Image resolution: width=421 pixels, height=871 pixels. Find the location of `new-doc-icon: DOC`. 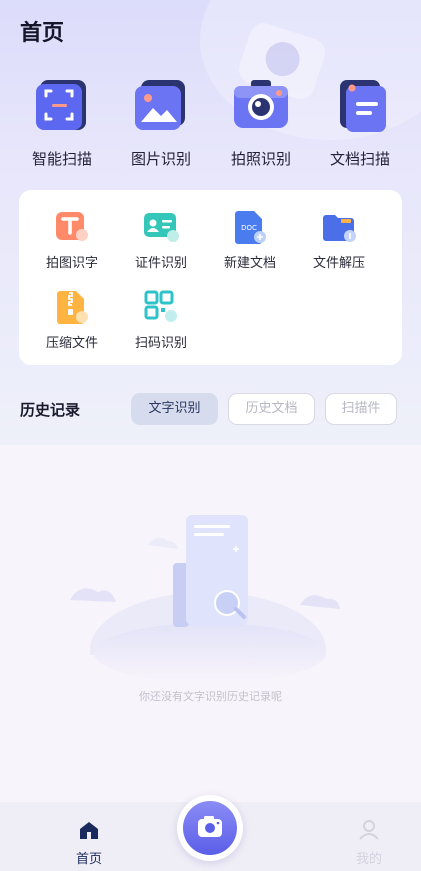

new-doc-icon: DOC is located at coordinates (250, 227).